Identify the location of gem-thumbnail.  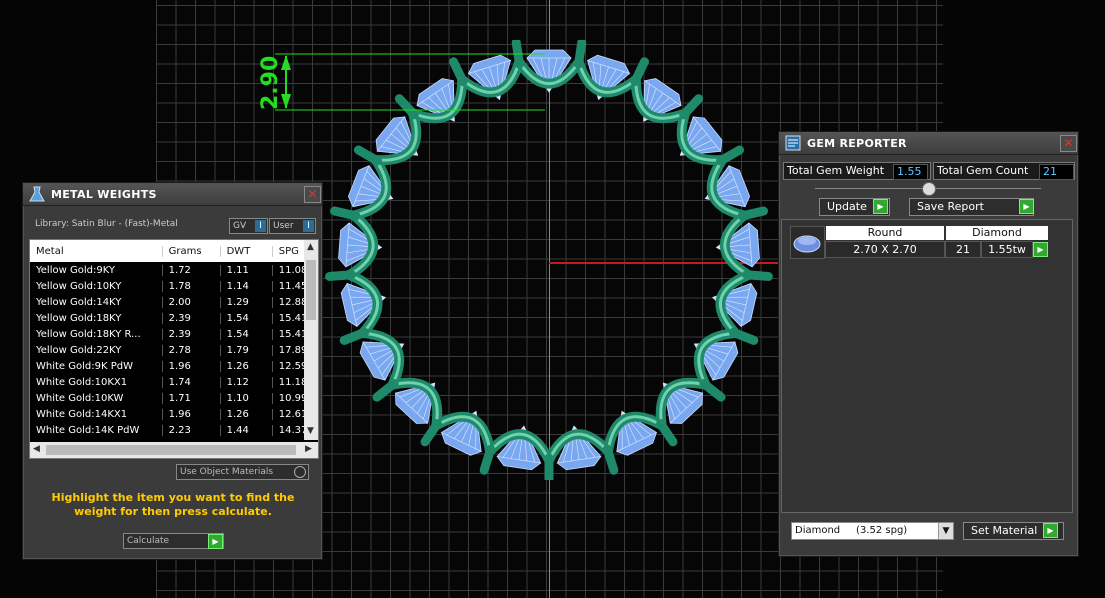
(807, 242).